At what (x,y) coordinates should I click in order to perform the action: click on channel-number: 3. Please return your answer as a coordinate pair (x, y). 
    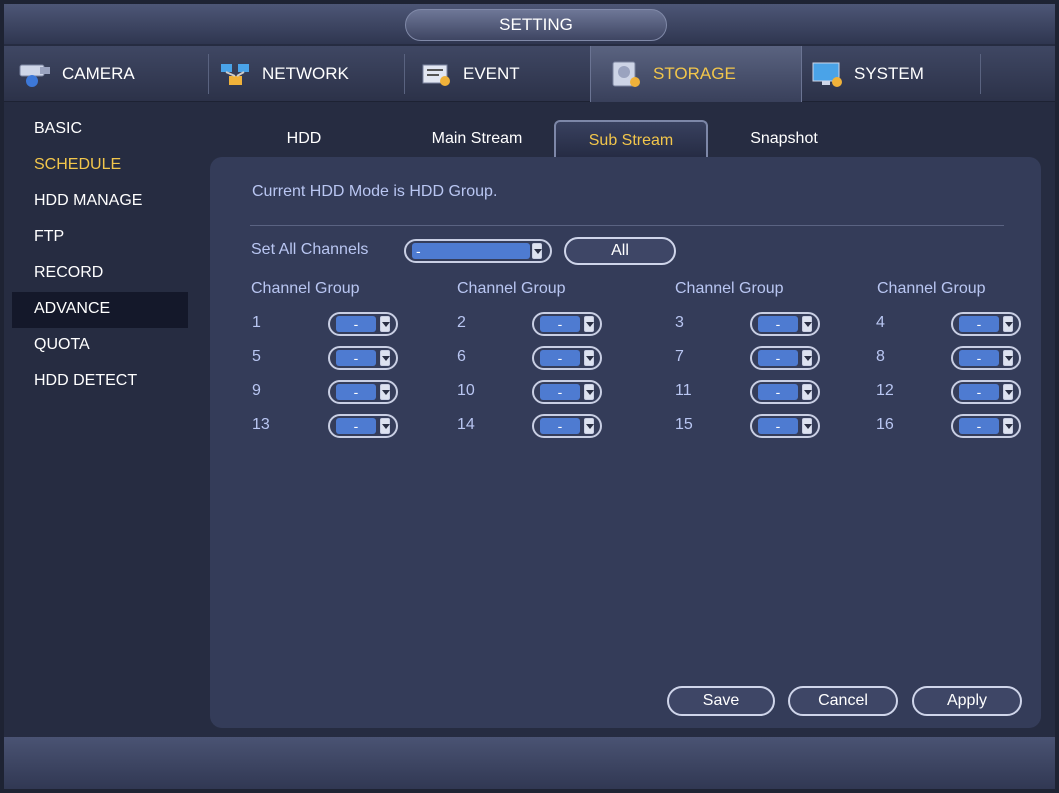
    Looking at the image, I should click on (679, 322).